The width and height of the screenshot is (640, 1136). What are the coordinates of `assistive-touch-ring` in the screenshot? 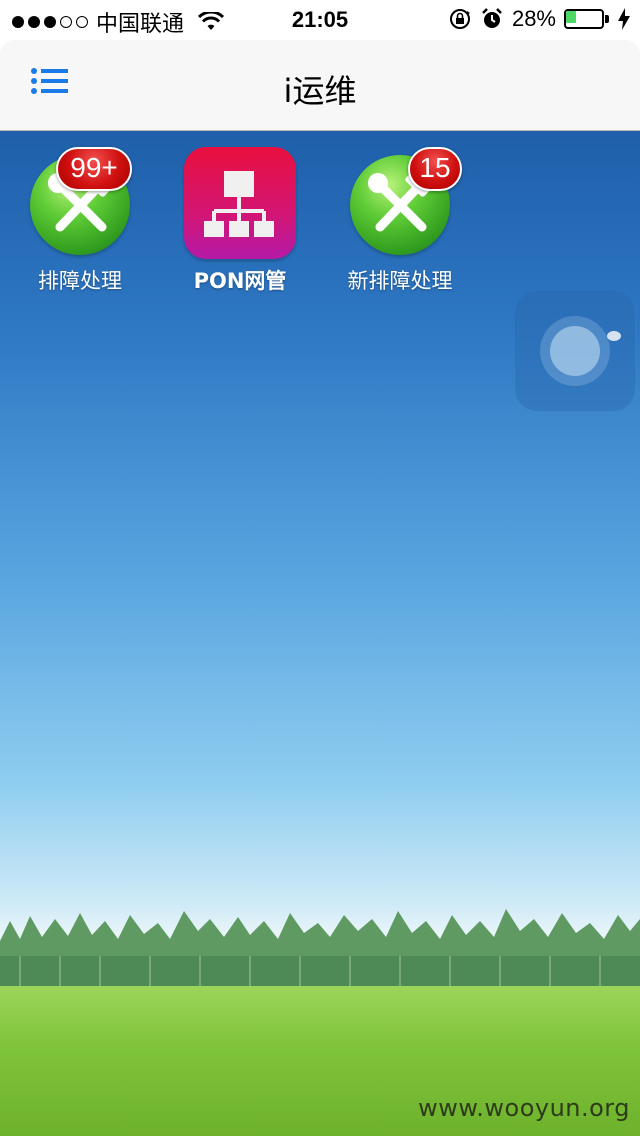 It's located at (575, 351).